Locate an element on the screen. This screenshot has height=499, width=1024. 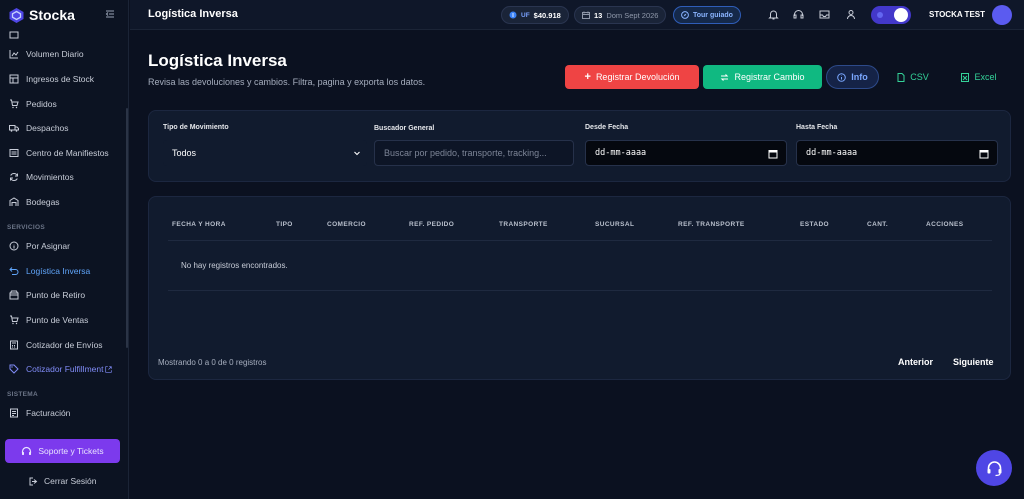
support-tickets-button: Soporte y Tickets is located at coordinates (62, 451).